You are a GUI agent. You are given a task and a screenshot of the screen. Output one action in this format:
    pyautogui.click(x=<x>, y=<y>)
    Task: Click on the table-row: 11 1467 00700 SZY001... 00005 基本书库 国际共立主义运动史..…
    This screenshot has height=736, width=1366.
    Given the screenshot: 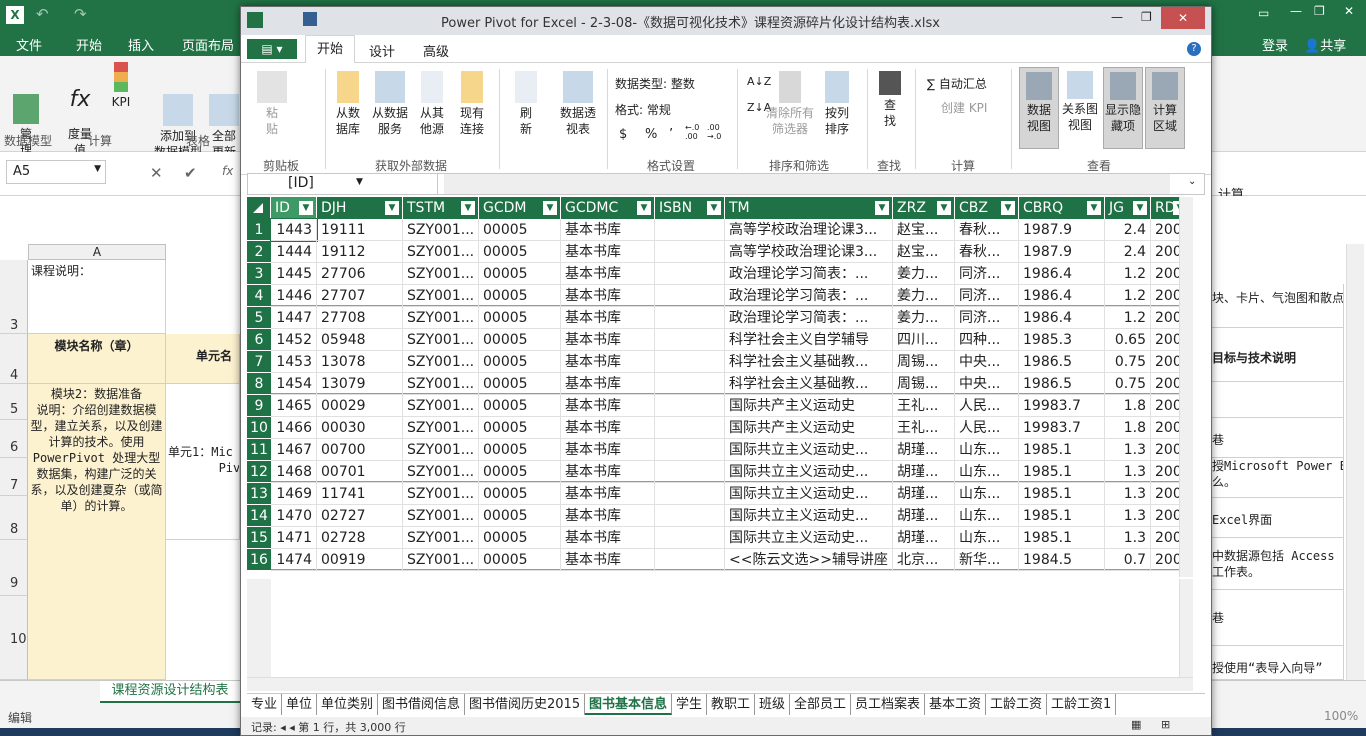 What is the action you would take?
    pyautogui.click(x=720, y=450)
    